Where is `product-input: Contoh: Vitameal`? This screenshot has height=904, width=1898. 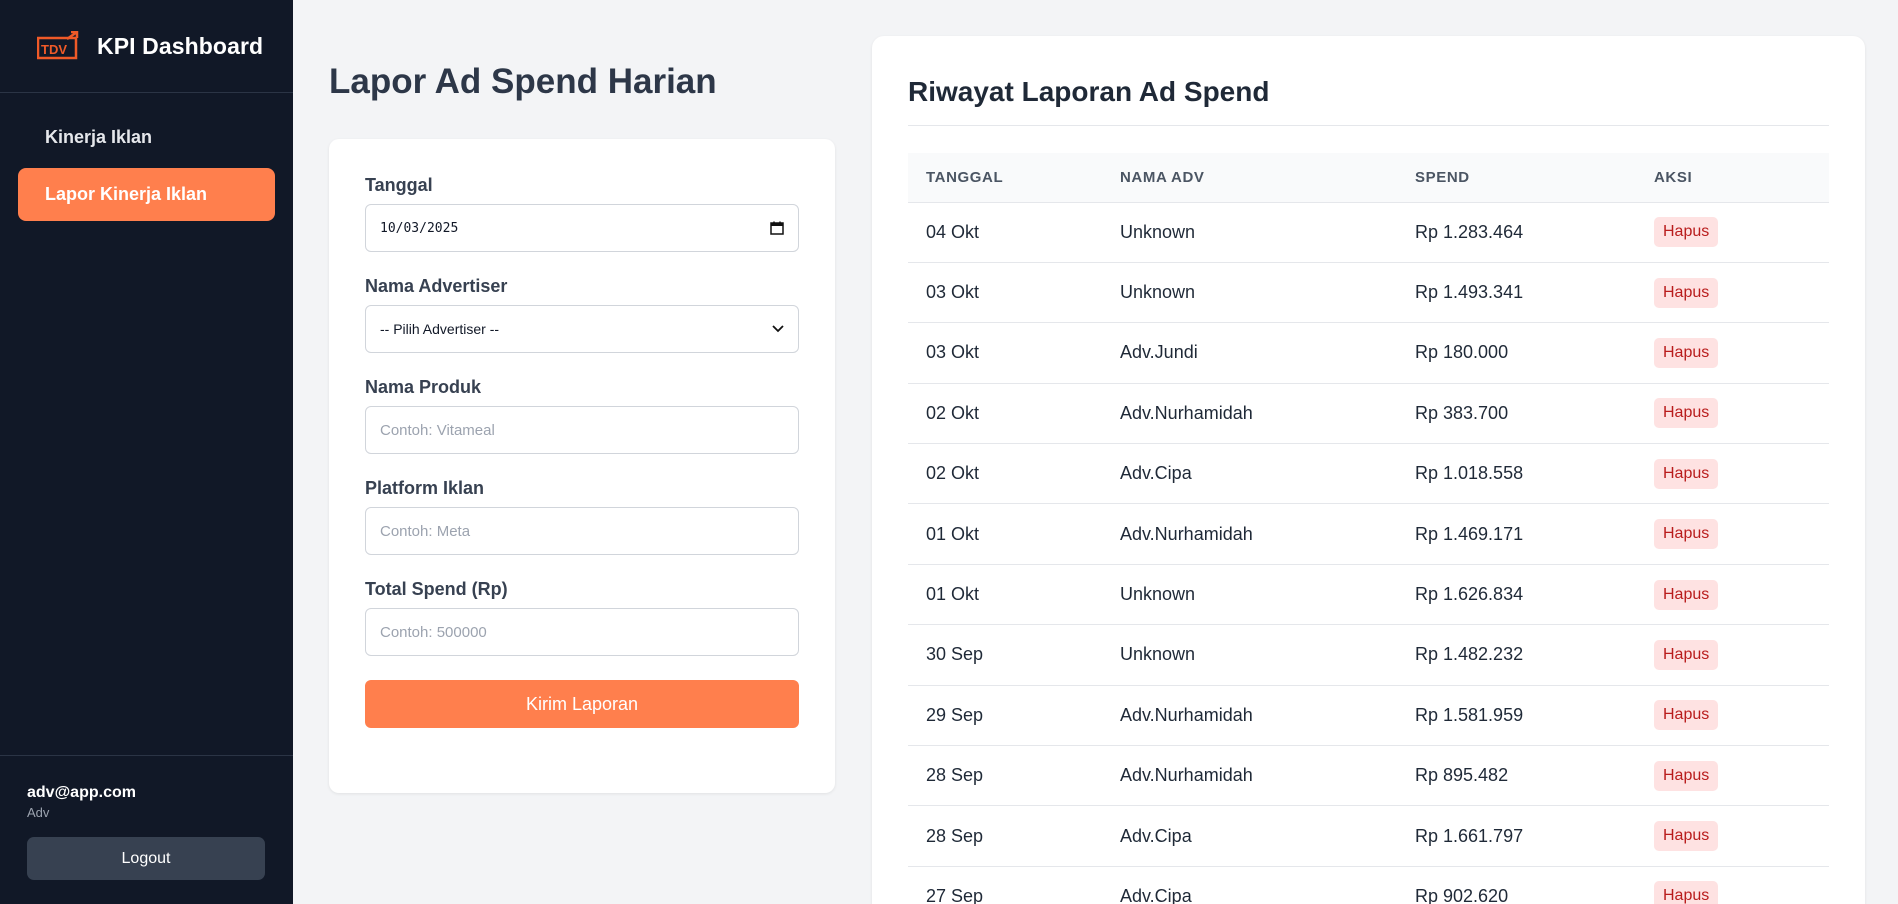
product-input: Contoh: Vitameal is located at coordinates (582, 430).